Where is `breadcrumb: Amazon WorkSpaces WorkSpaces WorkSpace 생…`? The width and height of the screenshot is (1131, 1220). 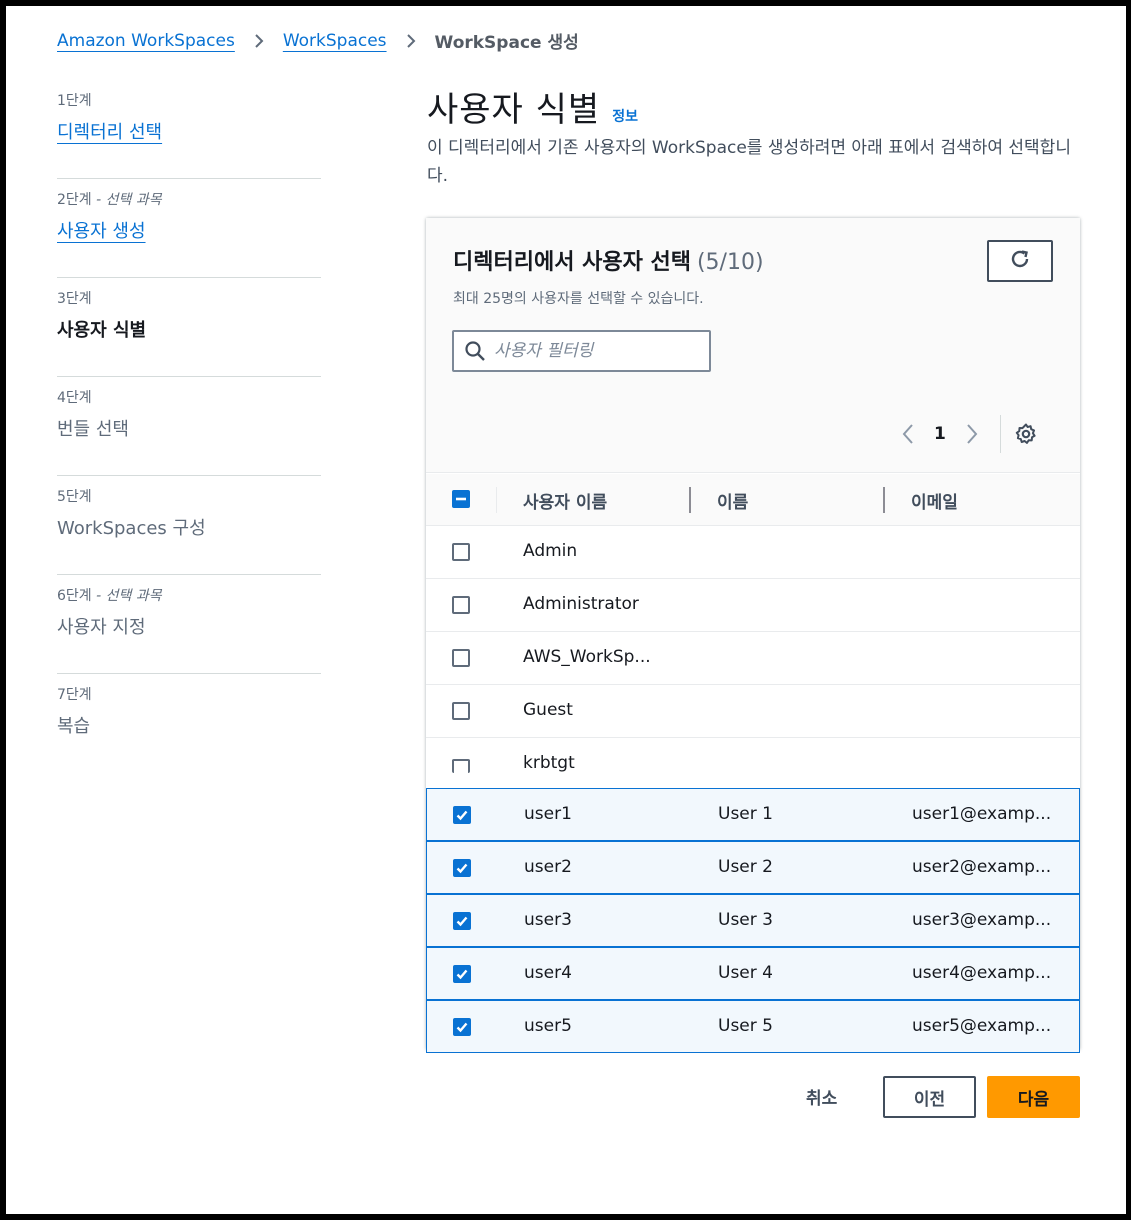
breadcrumb: Amazon WorkSpaces WorkSpaces WorkSpace 생… is located at coordinates (318, 41).